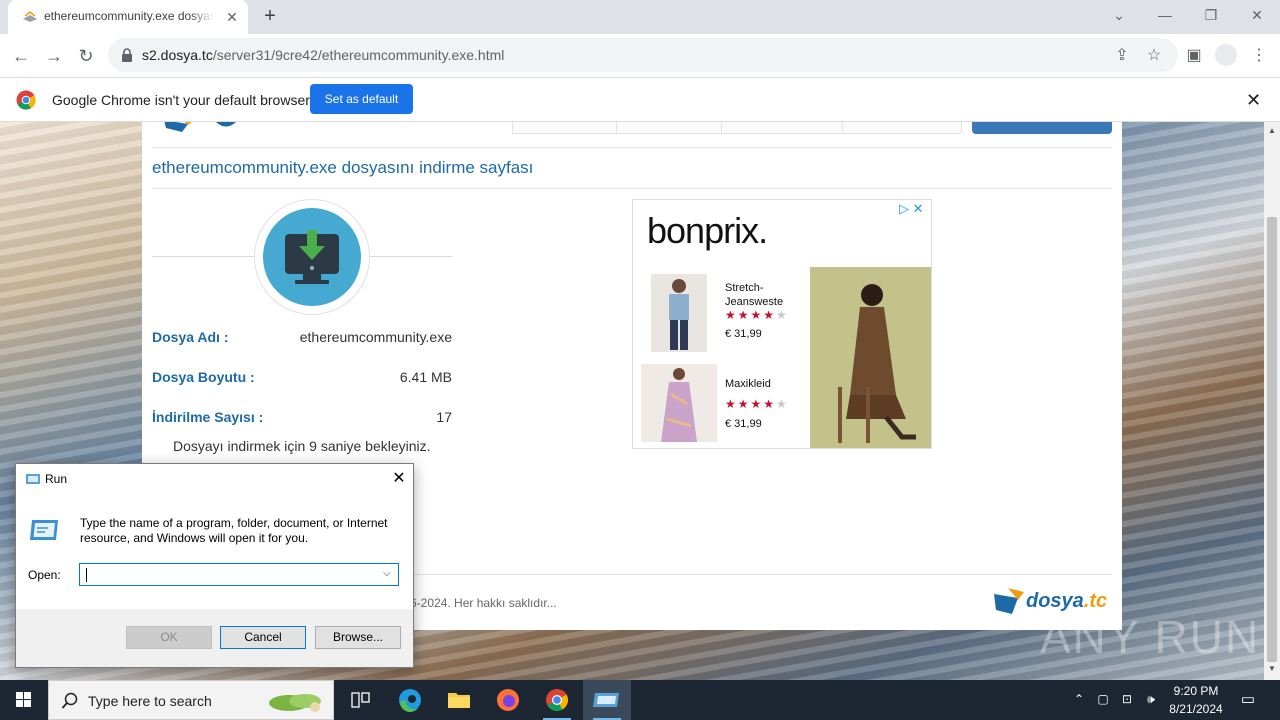 This screenshot has width=1280, height=720. I want to click on firefox-icon, so click(508, 700).